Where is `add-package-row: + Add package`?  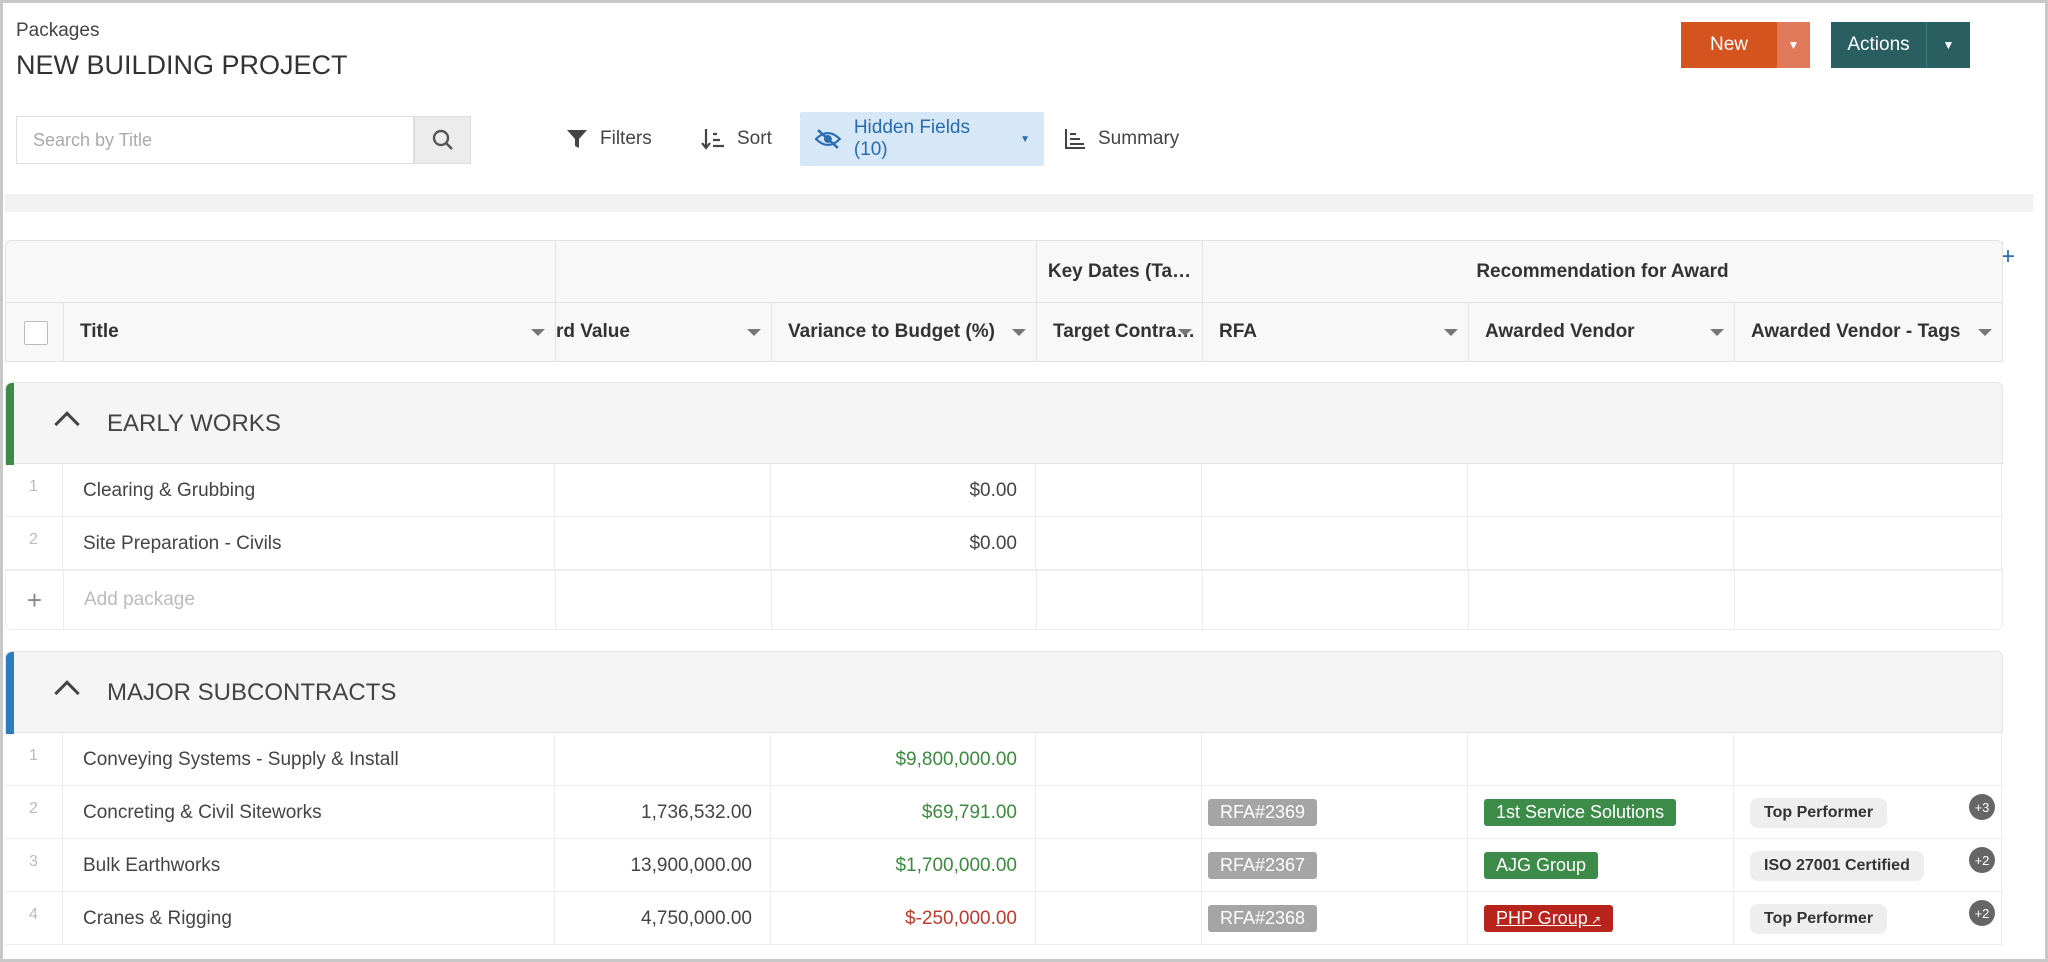
add-package-row: + Add package is located at coordinates (1004, 600).